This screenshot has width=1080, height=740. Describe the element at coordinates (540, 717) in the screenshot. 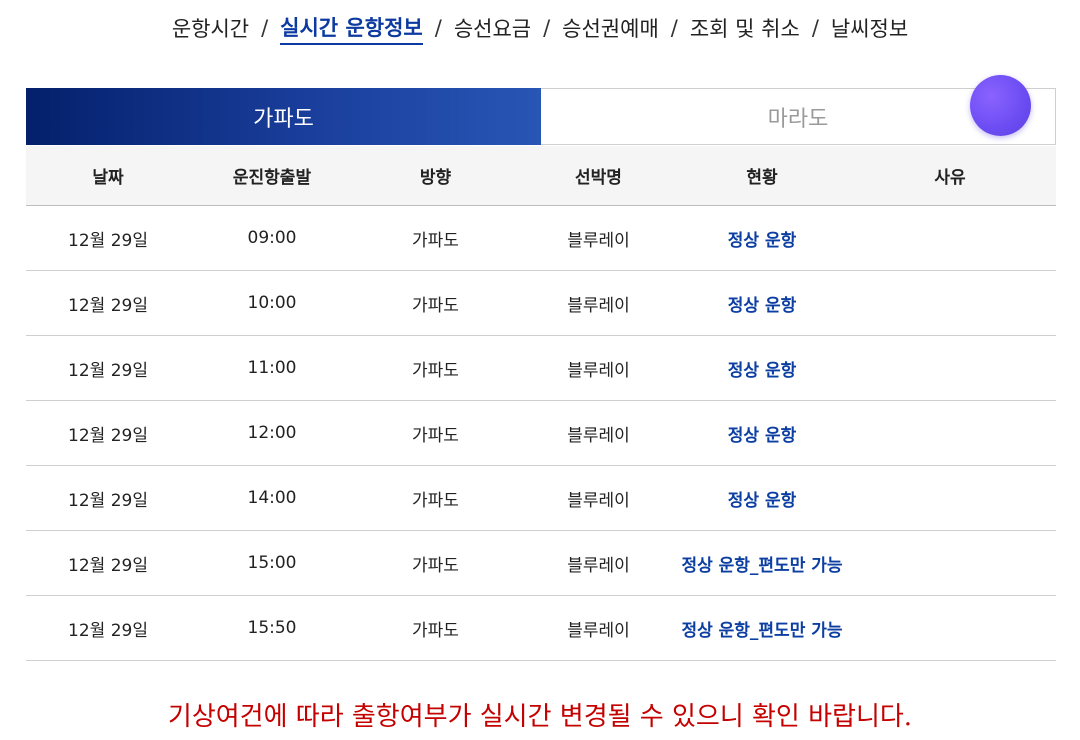

I see `weather-notice: 기상여건에 따라 출항여부가 실시간 변경될 수 있으니 확인 바랍니다.` at that location.